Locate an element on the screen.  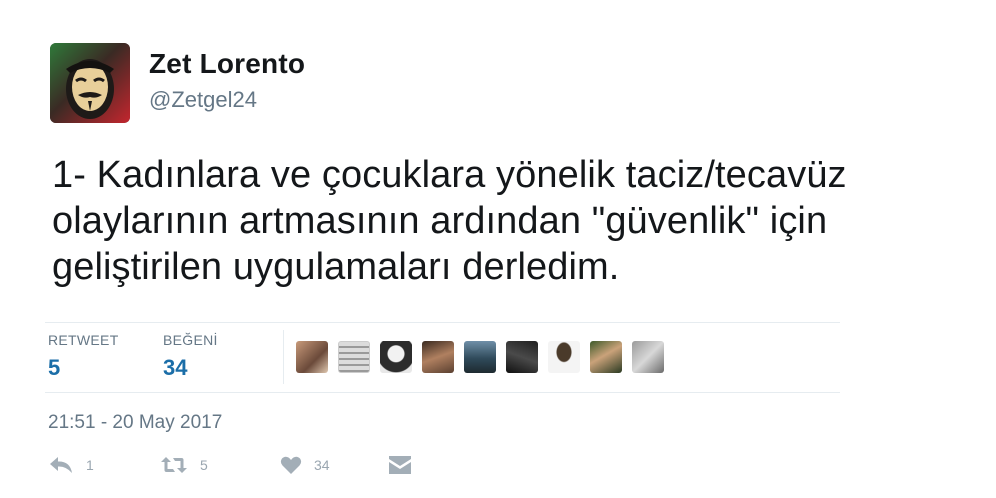
guy-fawkes-mask-icon is located at coordinates (90, 83).